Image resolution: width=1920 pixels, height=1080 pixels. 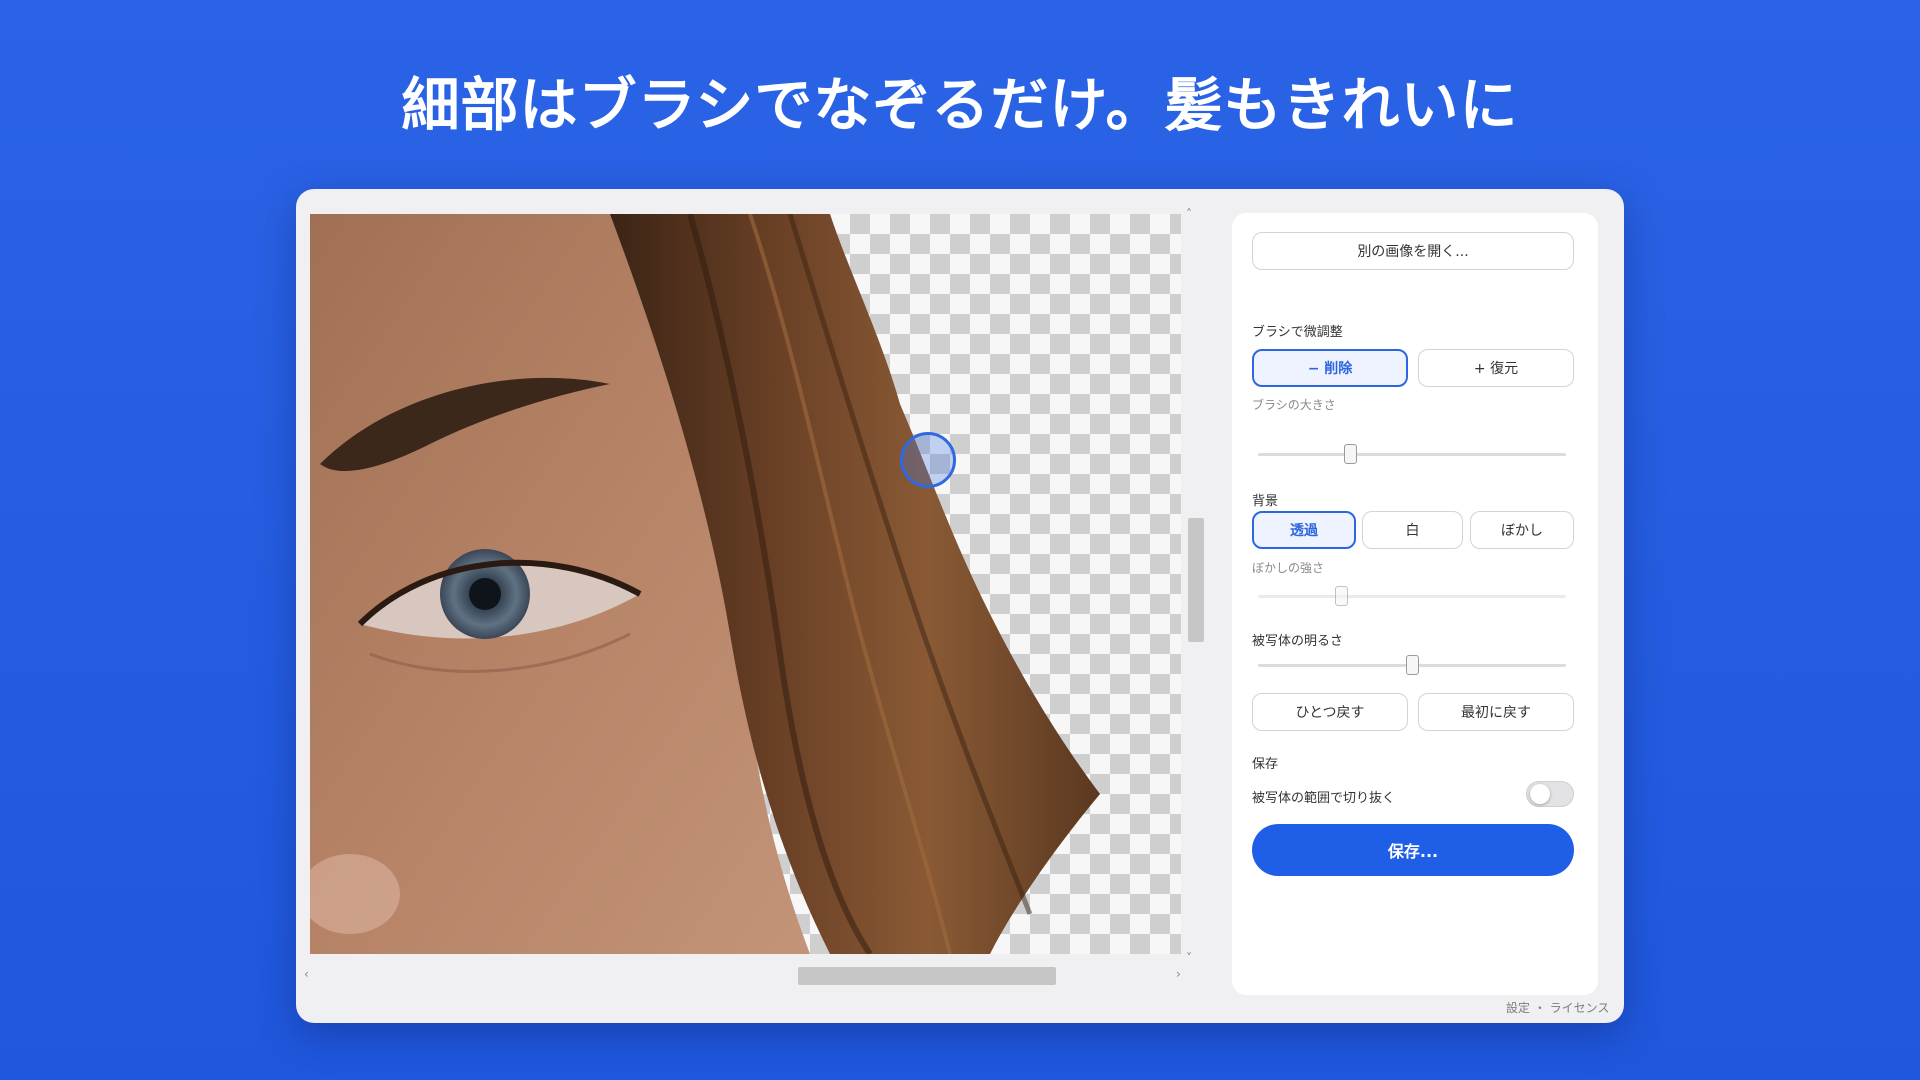 I want to click on blur-strength-slider, so click(x=1341, y=596).